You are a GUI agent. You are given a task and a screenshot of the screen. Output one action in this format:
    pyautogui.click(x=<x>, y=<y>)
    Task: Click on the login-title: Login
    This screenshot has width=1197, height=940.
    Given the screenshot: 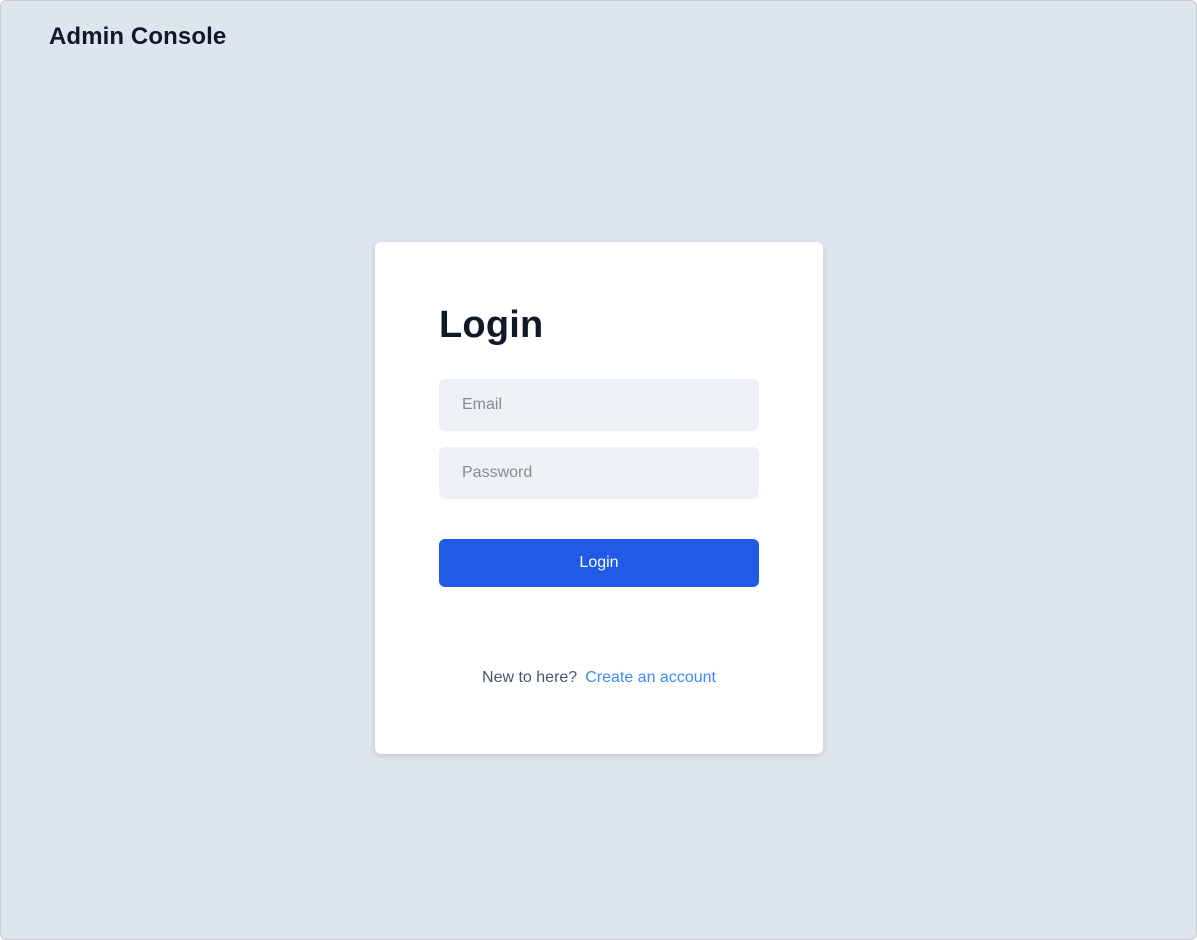 What is the action you would take?
    pyautogui.click(x=491, y=325)
    